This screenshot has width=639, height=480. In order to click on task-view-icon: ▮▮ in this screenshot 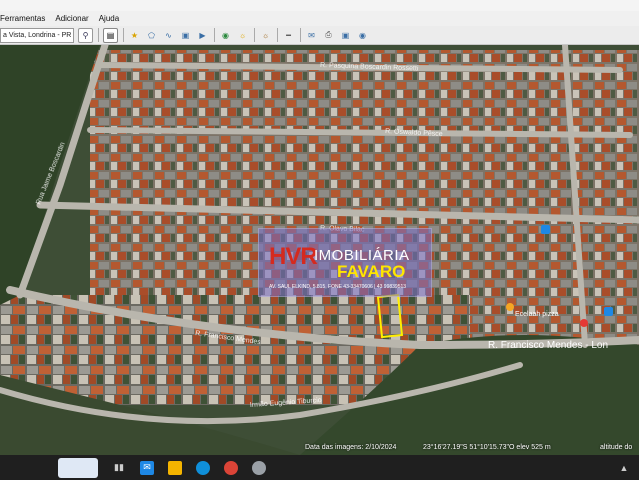, I will do `click(119, 468)`.